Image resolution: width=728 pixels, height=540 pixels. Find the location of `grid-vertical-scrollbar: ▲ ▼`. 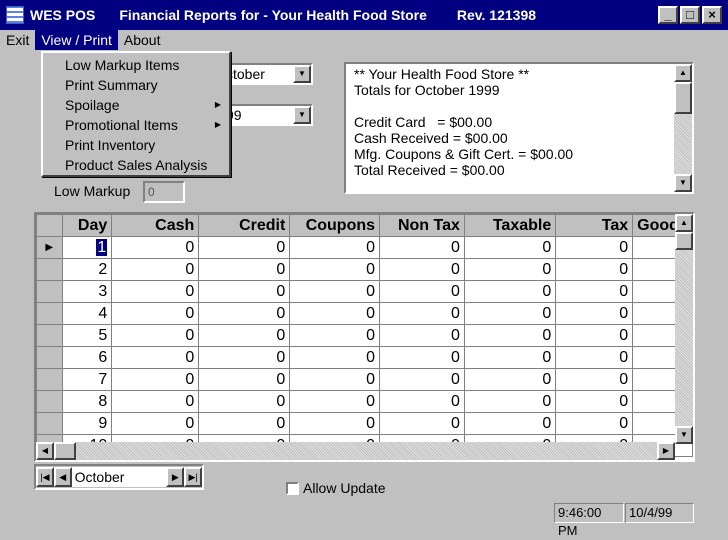

grid-vertical-scrollbar: ▲ ▼ is located at coordinates (684, 329).